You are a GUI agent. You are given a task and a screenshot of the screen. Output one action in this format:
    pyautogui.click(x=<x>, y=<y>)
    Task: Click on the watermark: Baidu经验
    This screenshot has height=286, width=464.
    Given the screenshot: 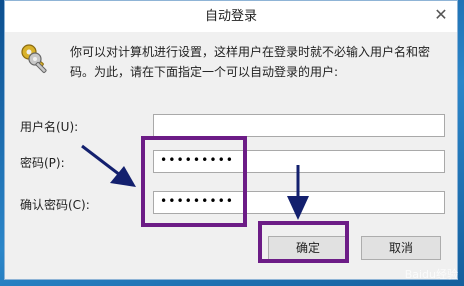 What is the action you would take?
    pyautogui.click(x=431, y=274)
    